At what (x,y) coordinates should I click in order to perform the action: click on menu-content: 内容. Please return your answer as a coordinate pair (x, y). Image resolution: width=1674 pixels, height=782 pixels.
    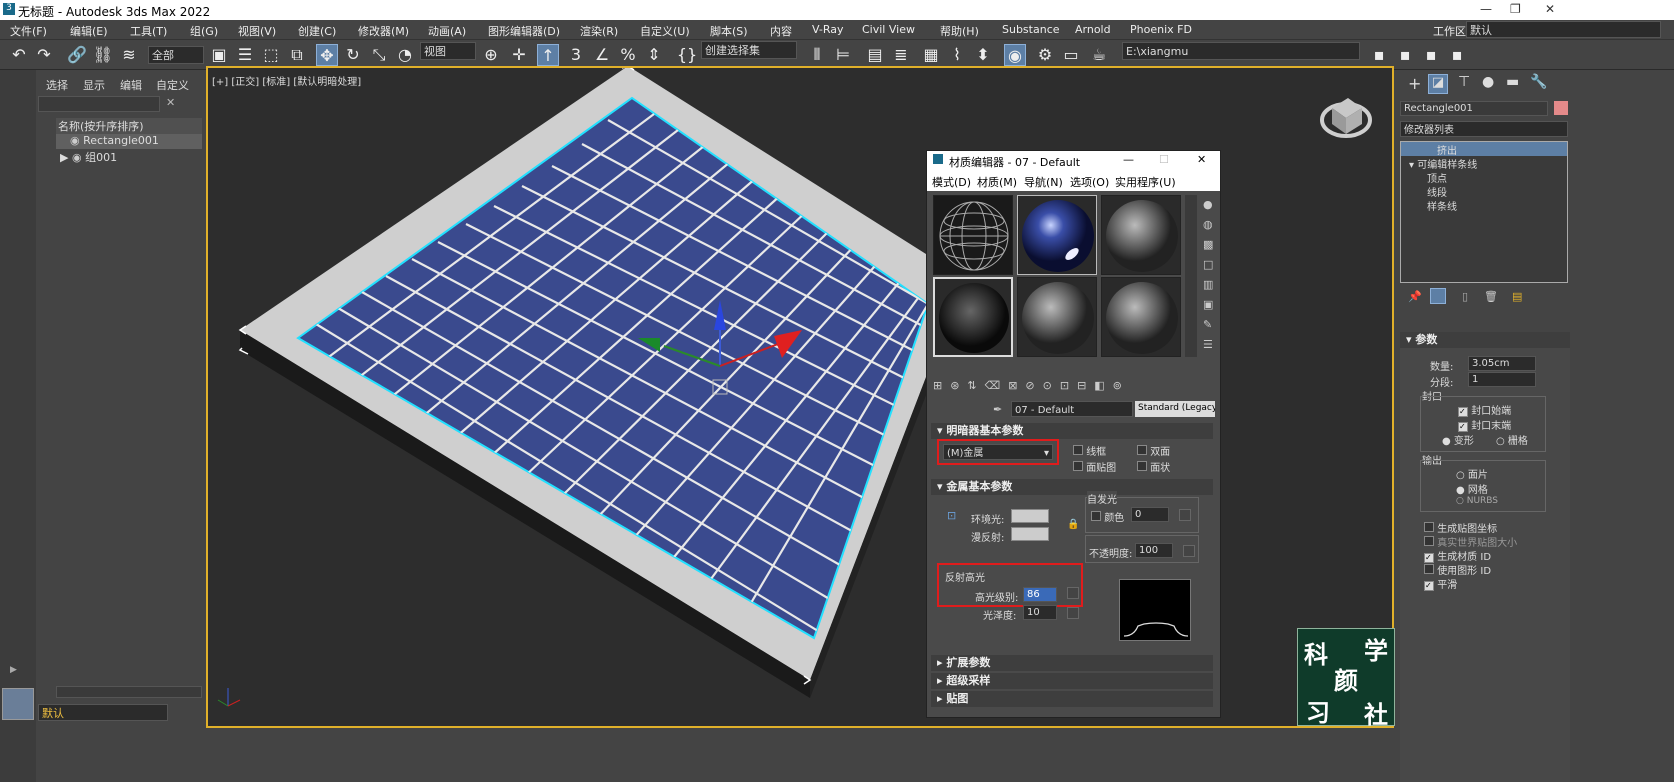
    Looking at the image, I should click on (781, 31).